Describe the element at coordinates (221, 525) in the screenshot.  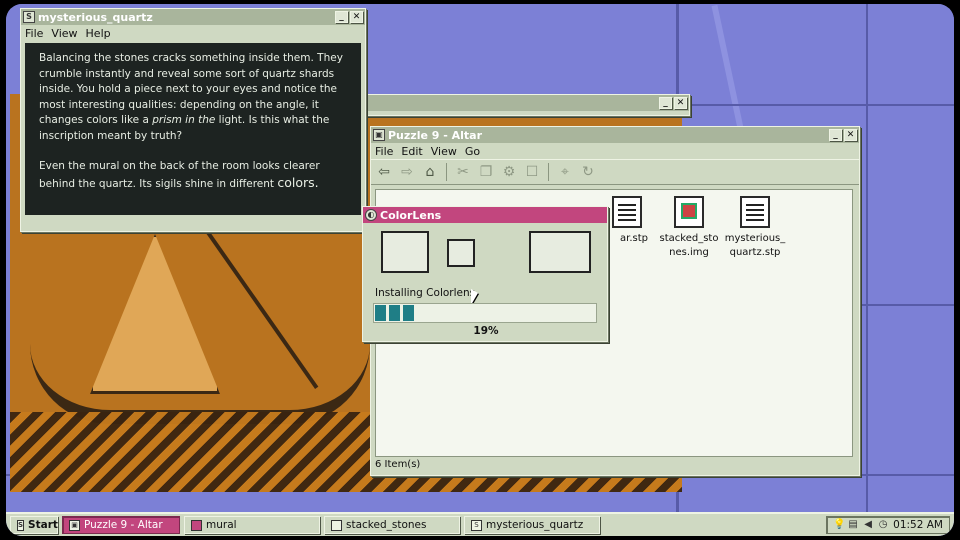
I see `task-label: mural` at that location.